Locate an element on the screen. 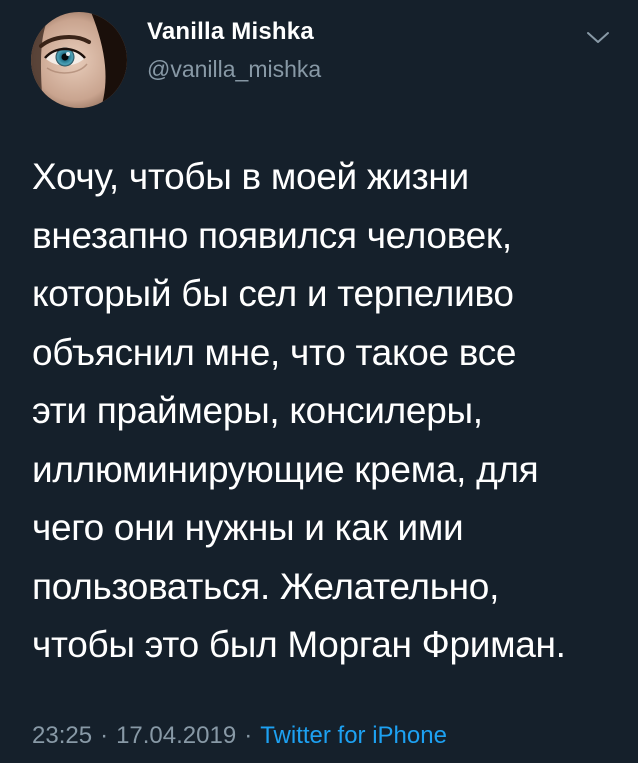 This screenshot has height=763, width=638. tweet-text-line: пользоваться. Желательно, is located at coordinates (266, 586).